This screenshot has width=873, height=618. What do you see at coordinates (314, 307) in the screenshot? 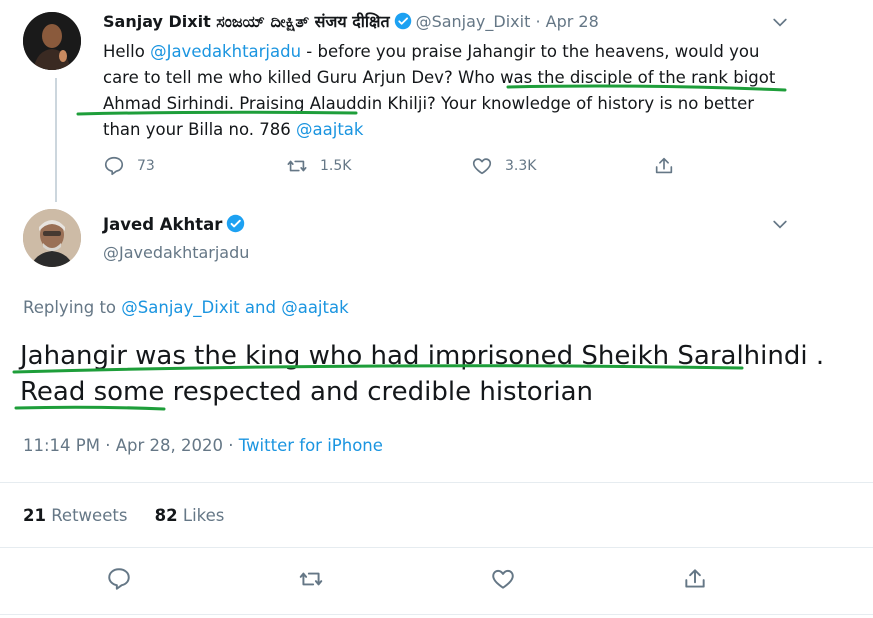
I see `replying-to-aajtak: @aajtak` at bounding box center [314, 307].